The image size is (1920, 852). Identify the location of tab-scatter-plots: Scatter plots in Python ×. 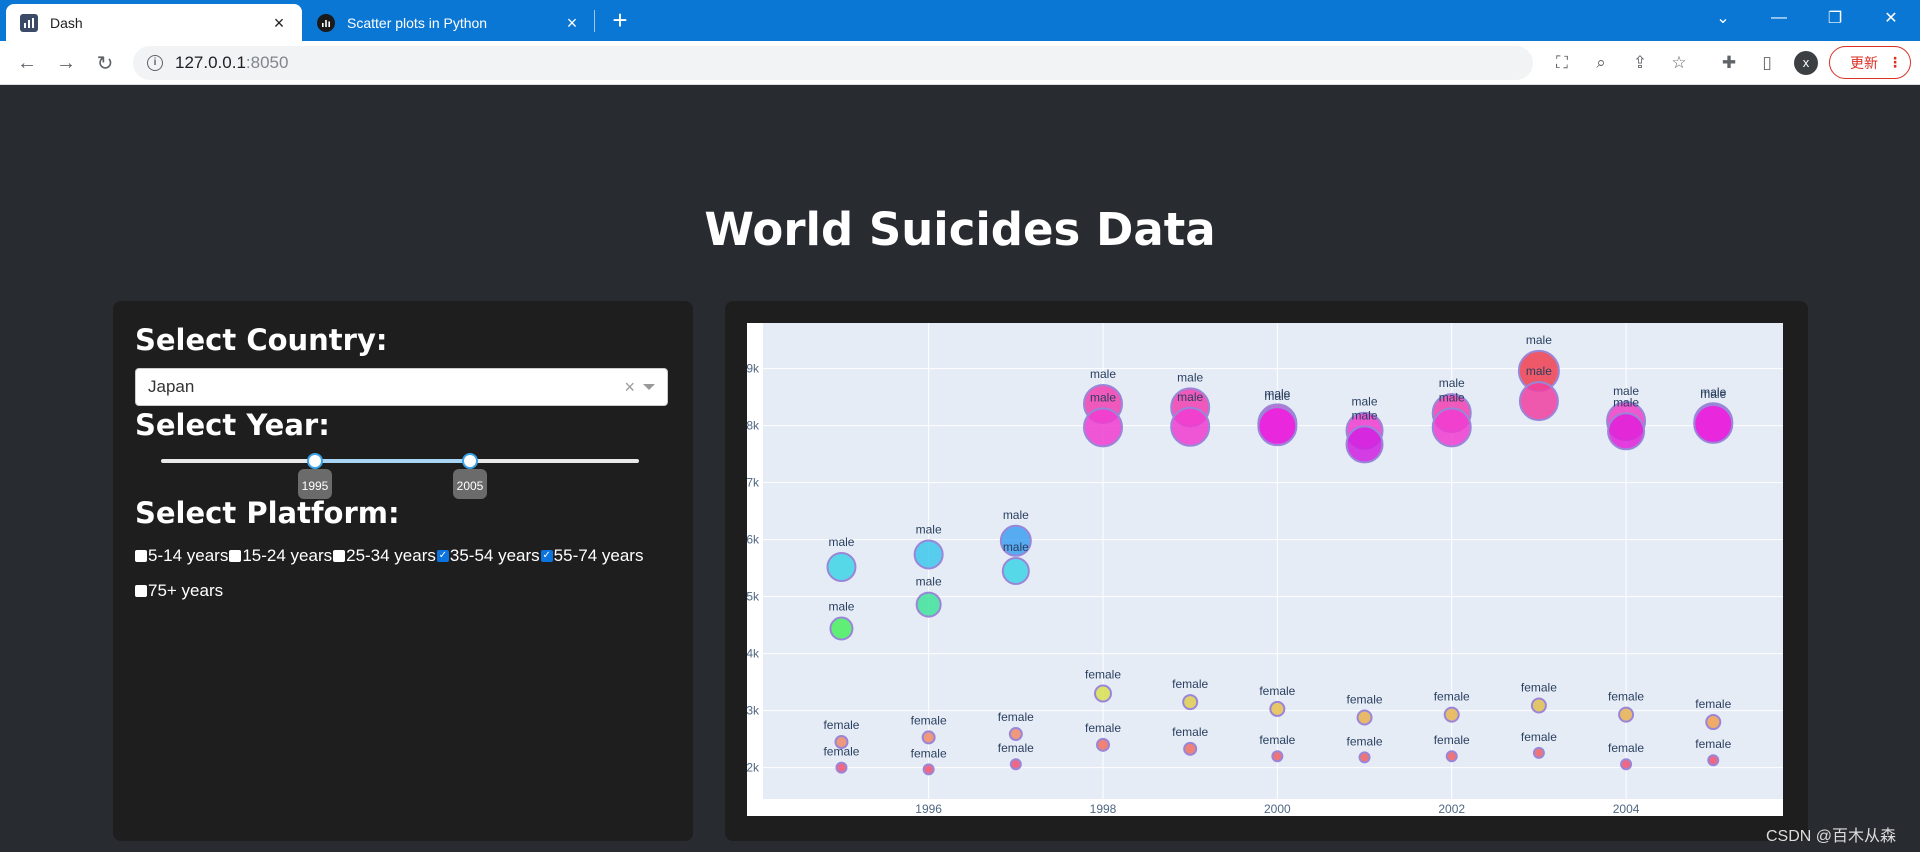
(449, 22).